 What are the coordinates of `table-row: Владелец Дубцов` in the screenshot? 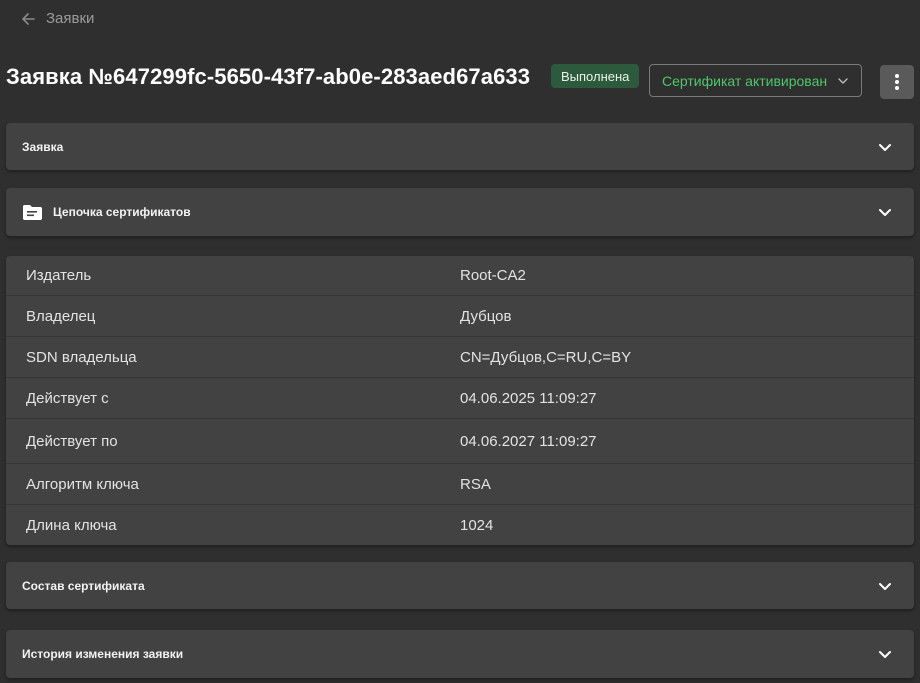 It's located at (460, 315).